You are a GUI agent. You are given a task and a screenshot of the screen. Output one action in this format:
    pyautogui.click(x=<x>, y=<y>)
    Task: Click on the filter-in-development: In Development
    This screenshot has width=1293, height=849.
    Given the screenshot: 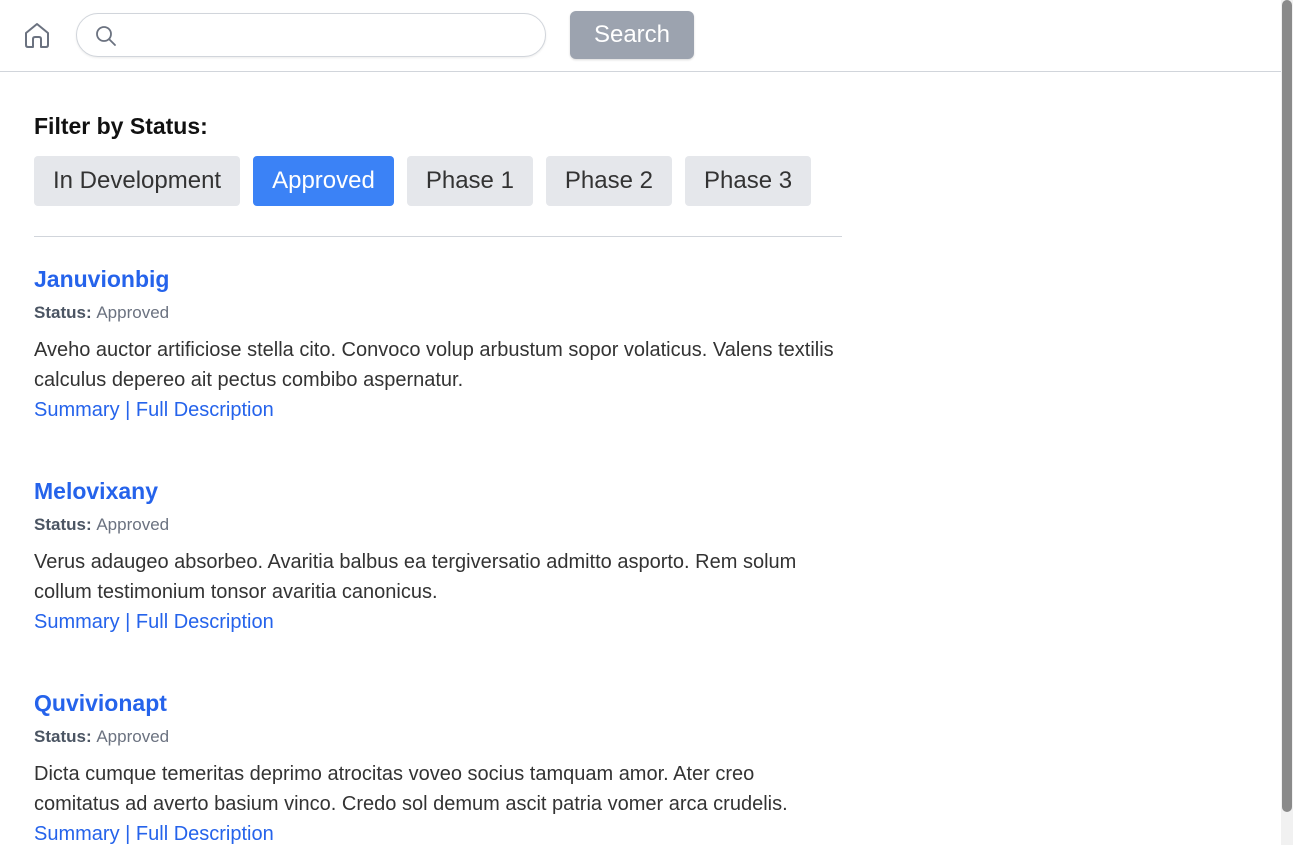 What is the action you would take?
    pyautogui.click(x=137, y=181)
    